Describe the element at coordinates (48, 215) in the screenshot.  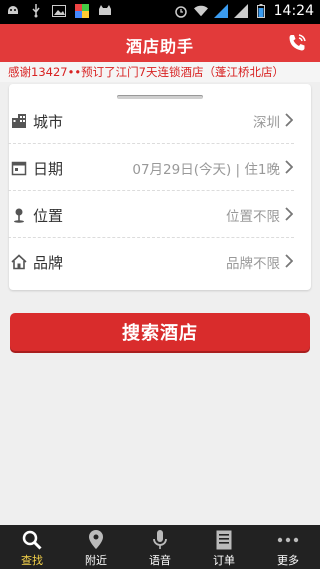
I see `location-label: 位置` at that location.